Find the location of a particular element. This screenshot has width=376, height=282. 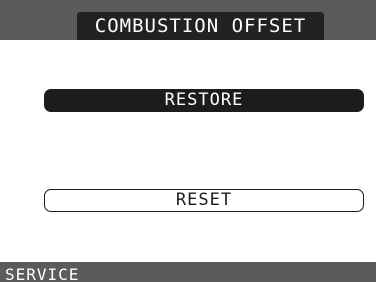

status-bar: SERVICE is located at coordinates (188, 272).